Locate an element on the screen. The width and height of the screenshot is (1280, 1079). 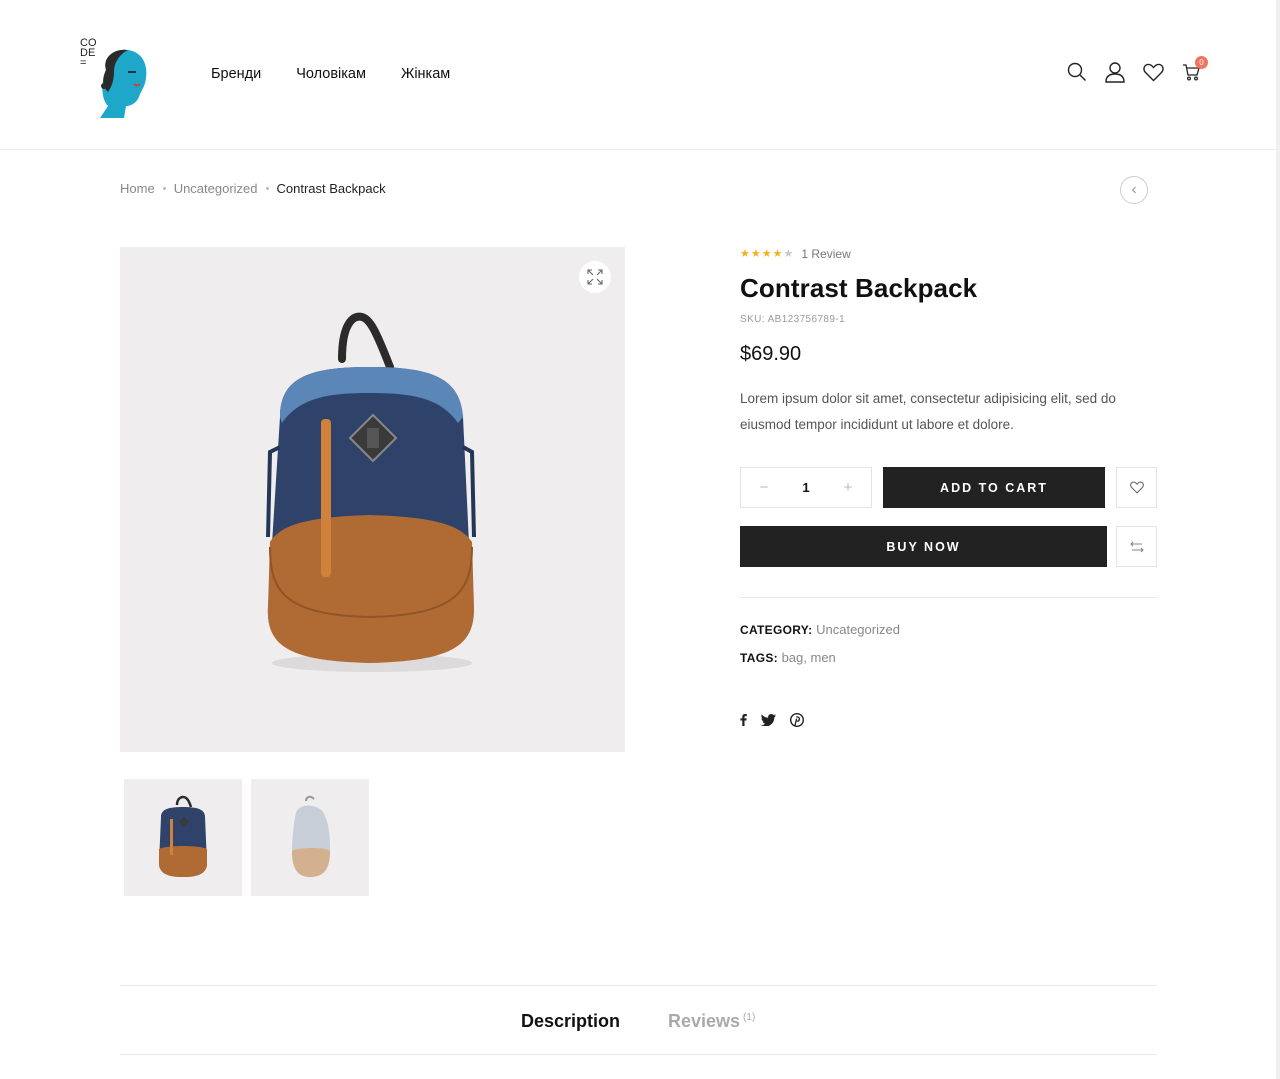
breadcrumb-category: Uncategorized is located at coordinates (216, 188).